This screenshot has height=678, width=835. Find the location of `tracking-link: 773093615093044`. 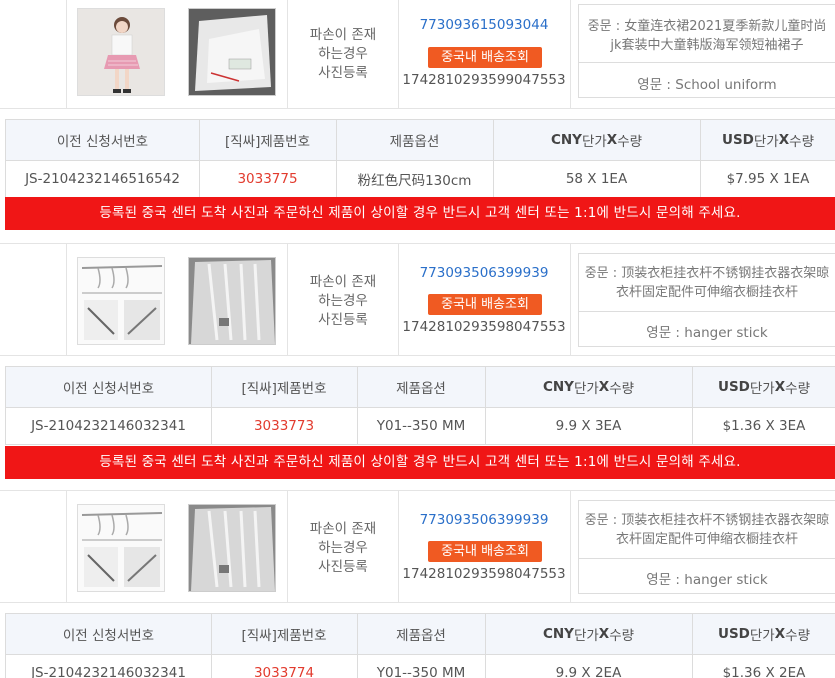

tracking-link: 773093615093044 is located at coordinates (484, 25).